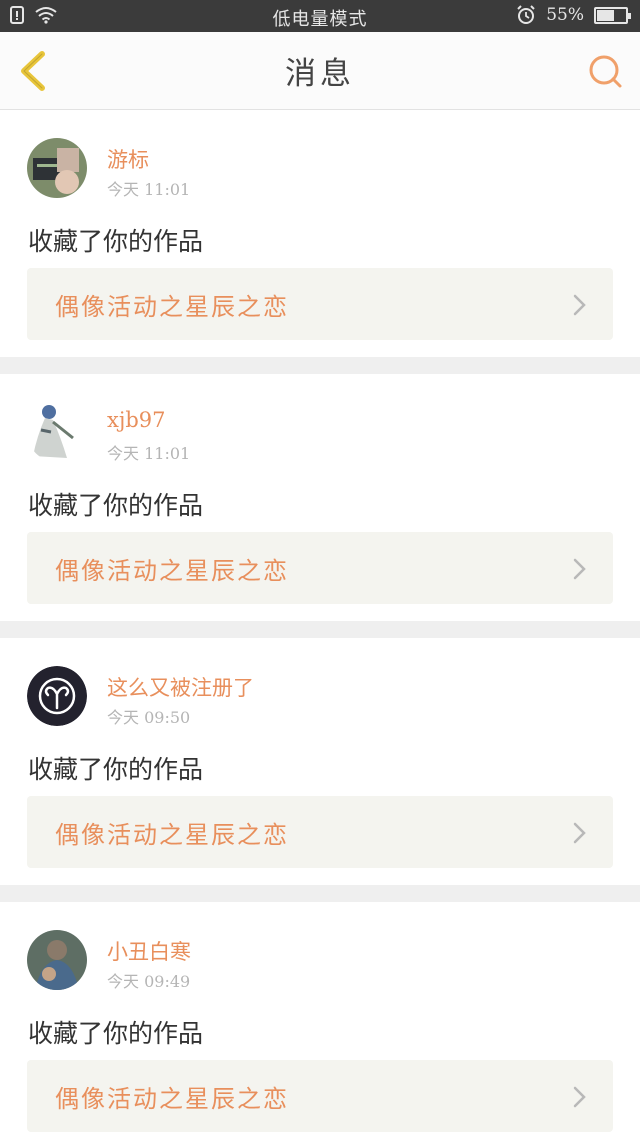  I want to click on nav-bar: 消息, so click(320, 71).